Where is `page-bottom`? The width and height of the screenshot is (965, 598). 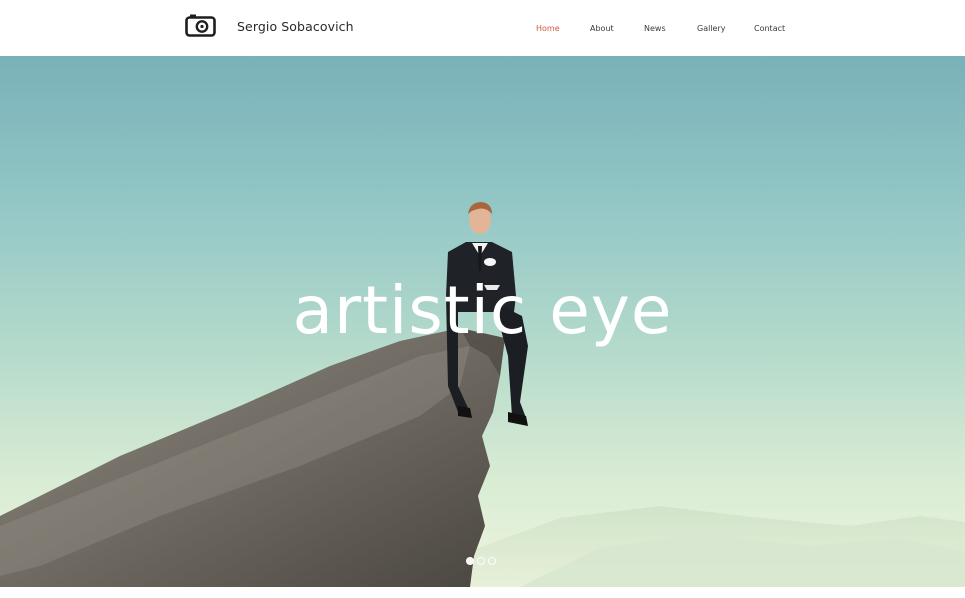 page-bottom is located at coordinates (482, 592).